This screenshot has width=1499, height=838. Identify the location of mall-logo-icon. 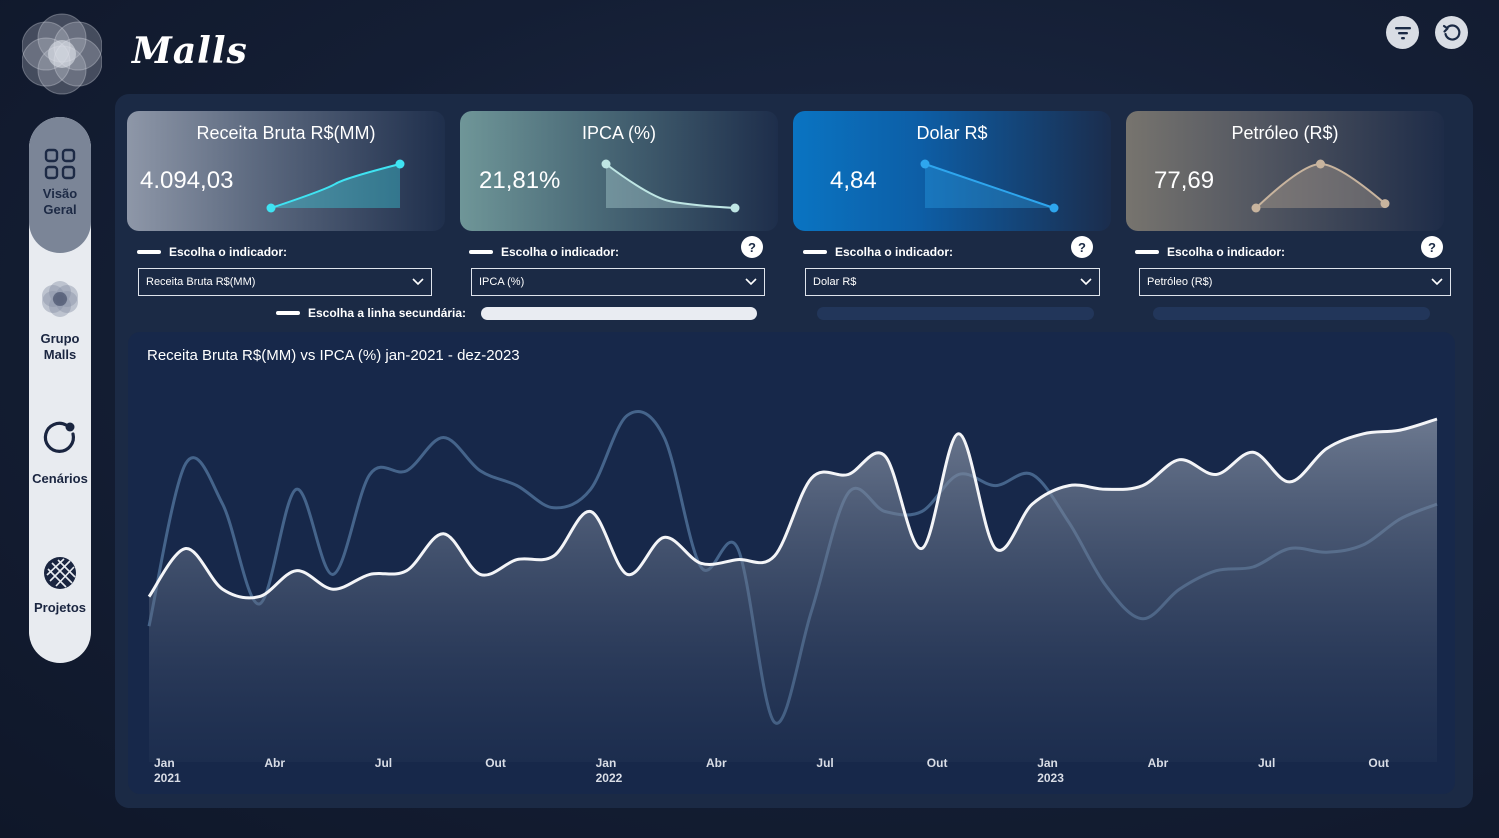
(60, 299).